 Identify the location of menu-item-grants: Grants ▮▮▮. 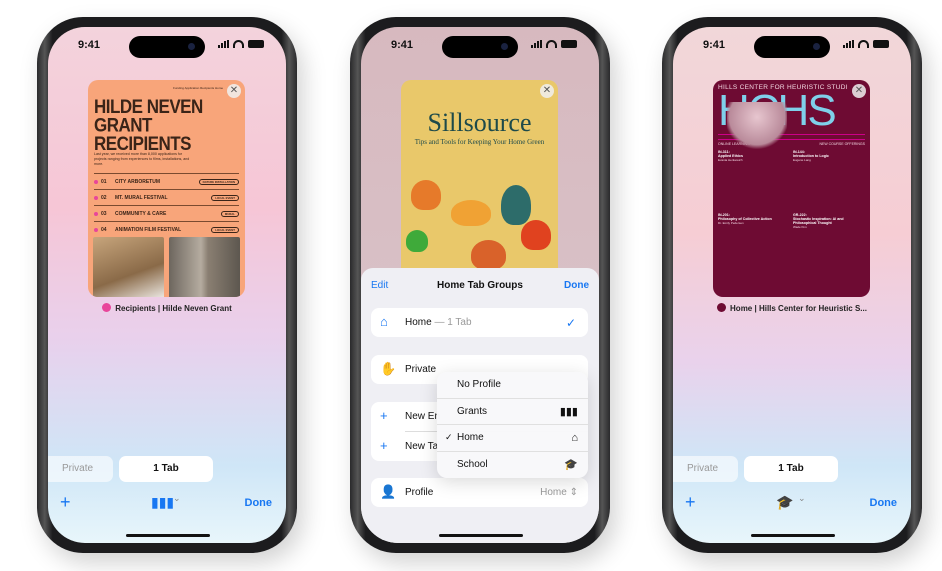
(512, 412).